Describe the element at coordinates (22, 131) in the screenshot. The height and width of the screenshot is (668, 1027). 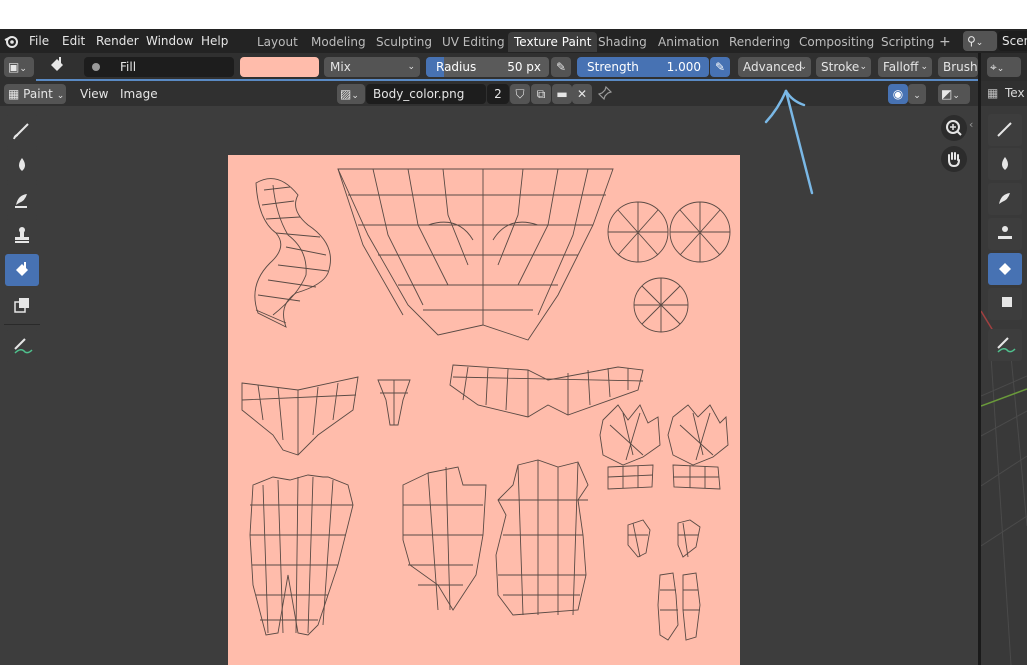
I see `draw-tool-button` at that location.